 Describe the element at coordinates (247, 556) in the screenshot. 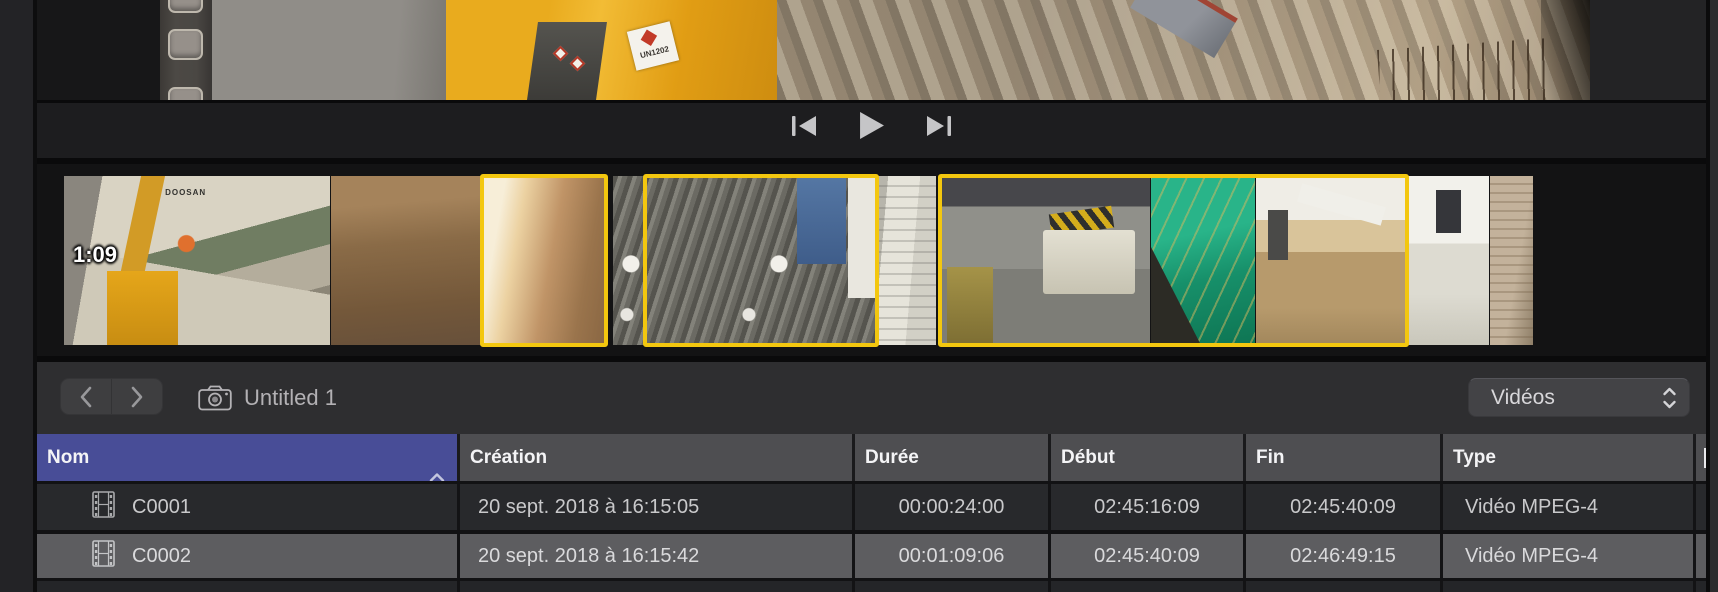

I see `cell-nom: C0002` at that location.